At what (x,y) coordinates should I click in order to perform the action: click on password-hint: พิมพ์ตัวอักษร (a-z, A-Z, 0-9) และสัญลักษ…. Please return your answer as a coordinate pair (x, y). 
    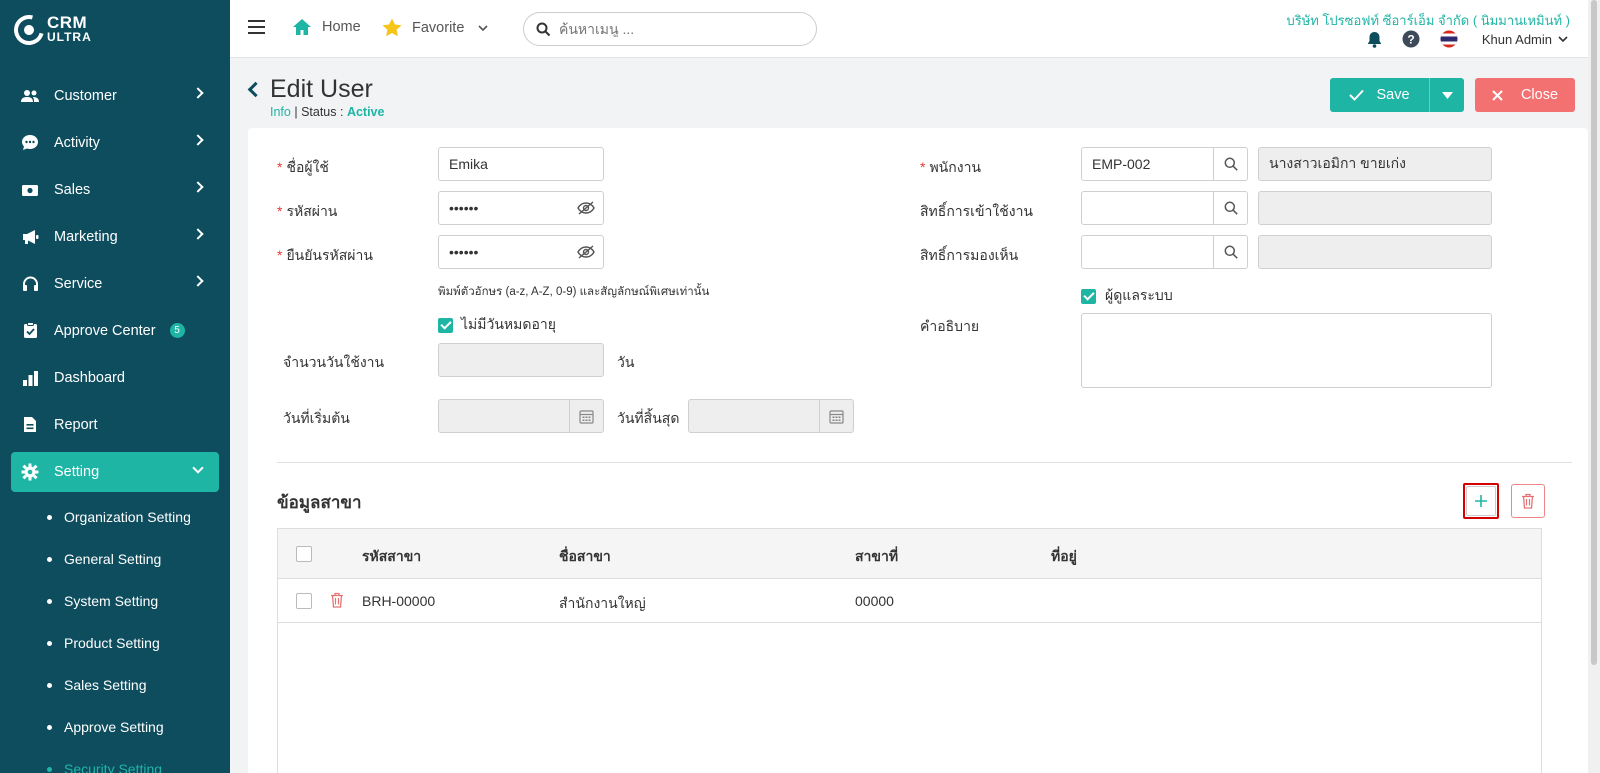
    Looking at the image, I should click on (574, 292).